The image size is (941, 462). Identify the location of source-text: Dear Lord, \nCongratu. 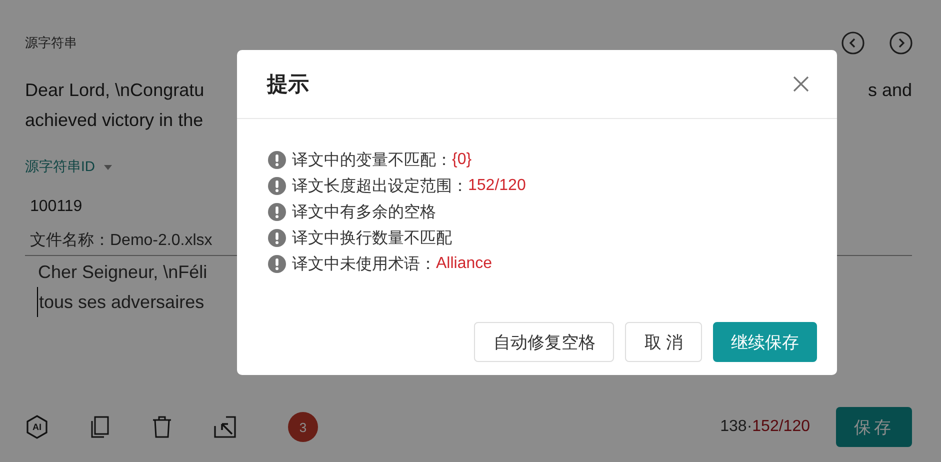
(114, 90).